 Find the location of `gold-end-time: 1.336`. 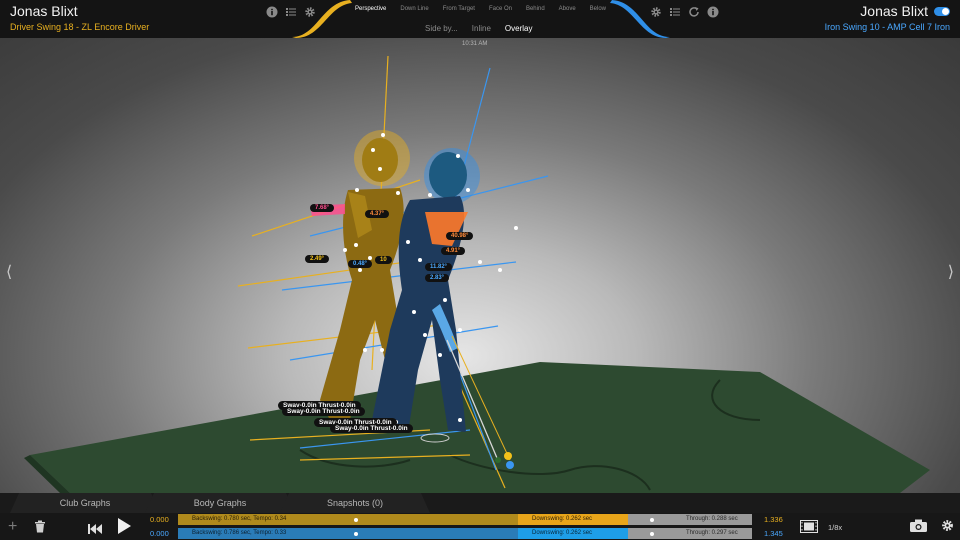

gold-end-time: 1.336 is located at coordinates (773, 519).